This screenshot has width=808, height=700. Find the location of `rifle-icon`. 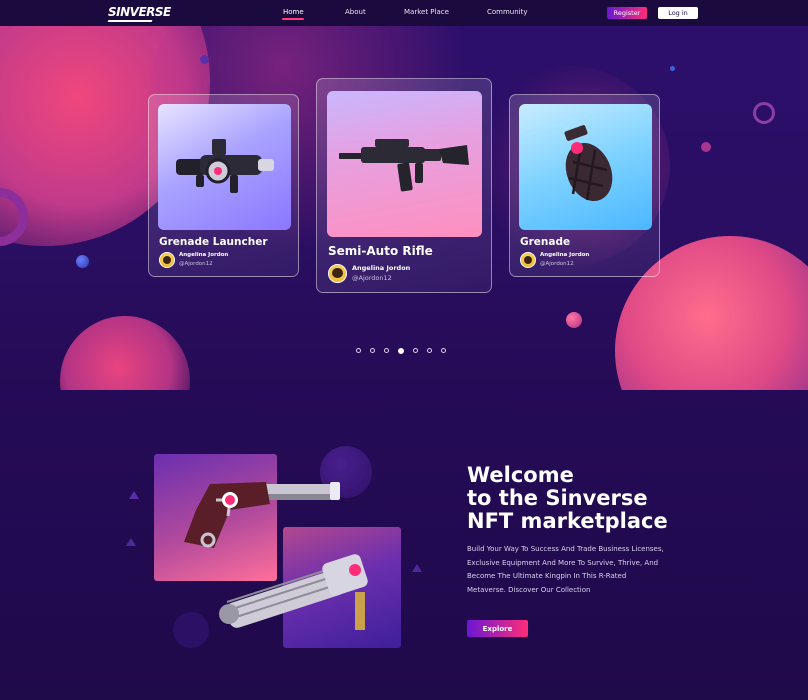

rifle-icon is located at coordinates (403, 165).